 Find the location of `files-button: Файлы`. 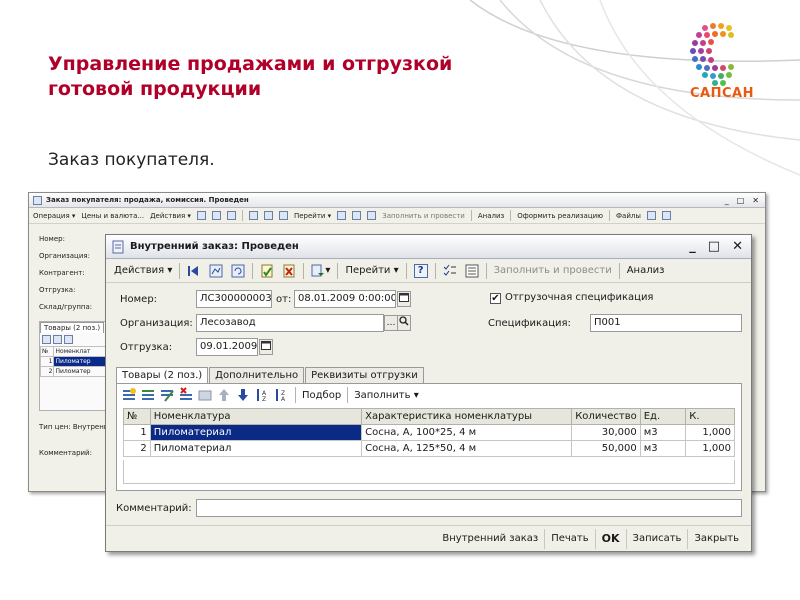

files-button: Файлы is located at coordinates (628, 216).